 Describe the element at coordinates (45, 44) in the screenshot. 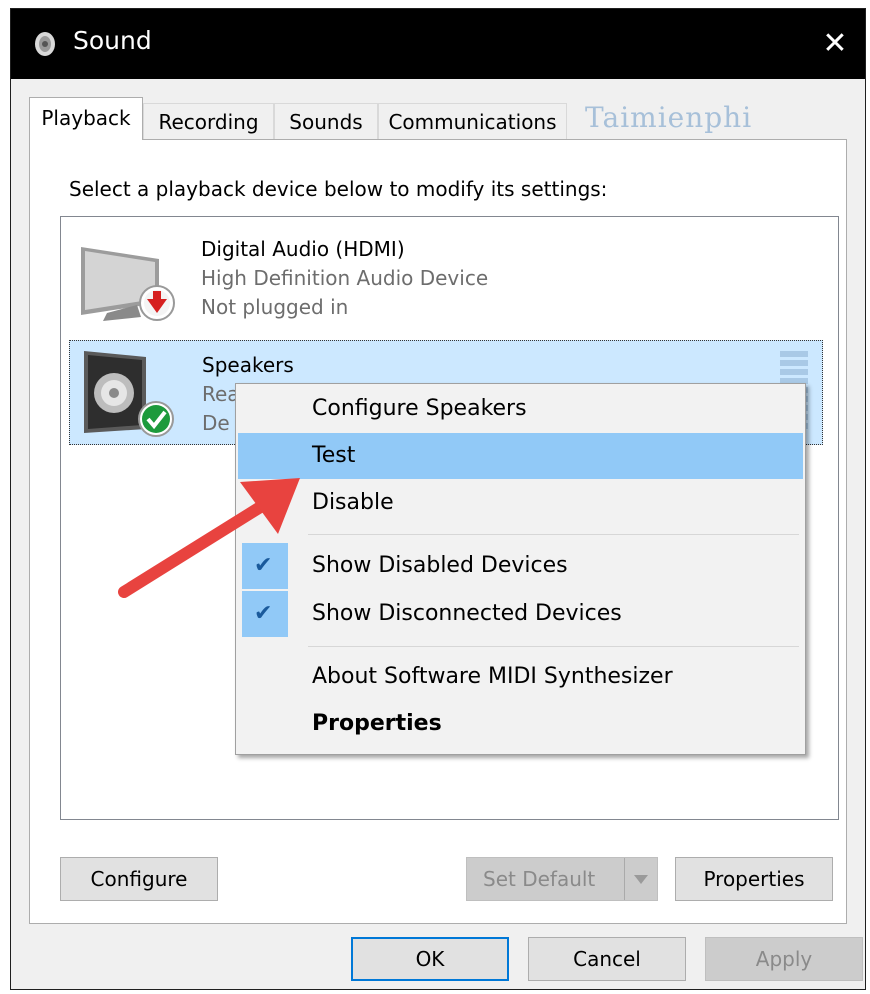

I see `speaker-icon` at that location.